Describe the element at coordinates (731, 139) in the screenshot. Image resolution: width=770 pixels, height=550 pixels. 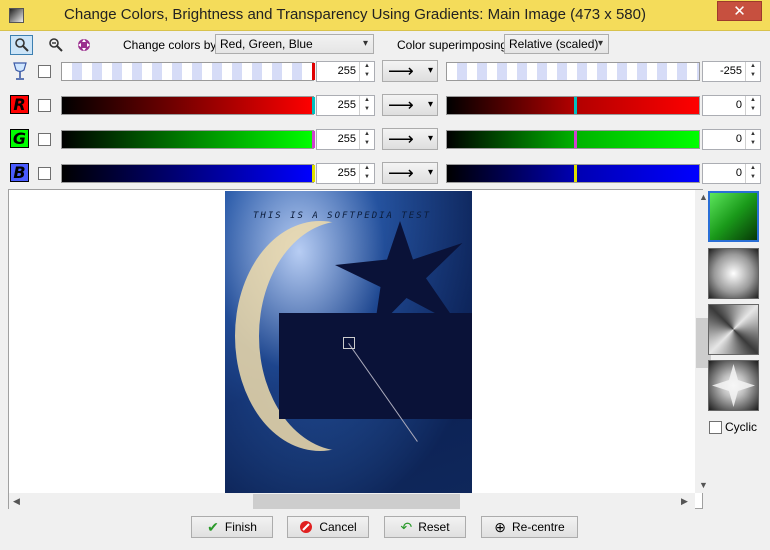
I see `green-end-spinner: 0 ▲ ▼` at that location.